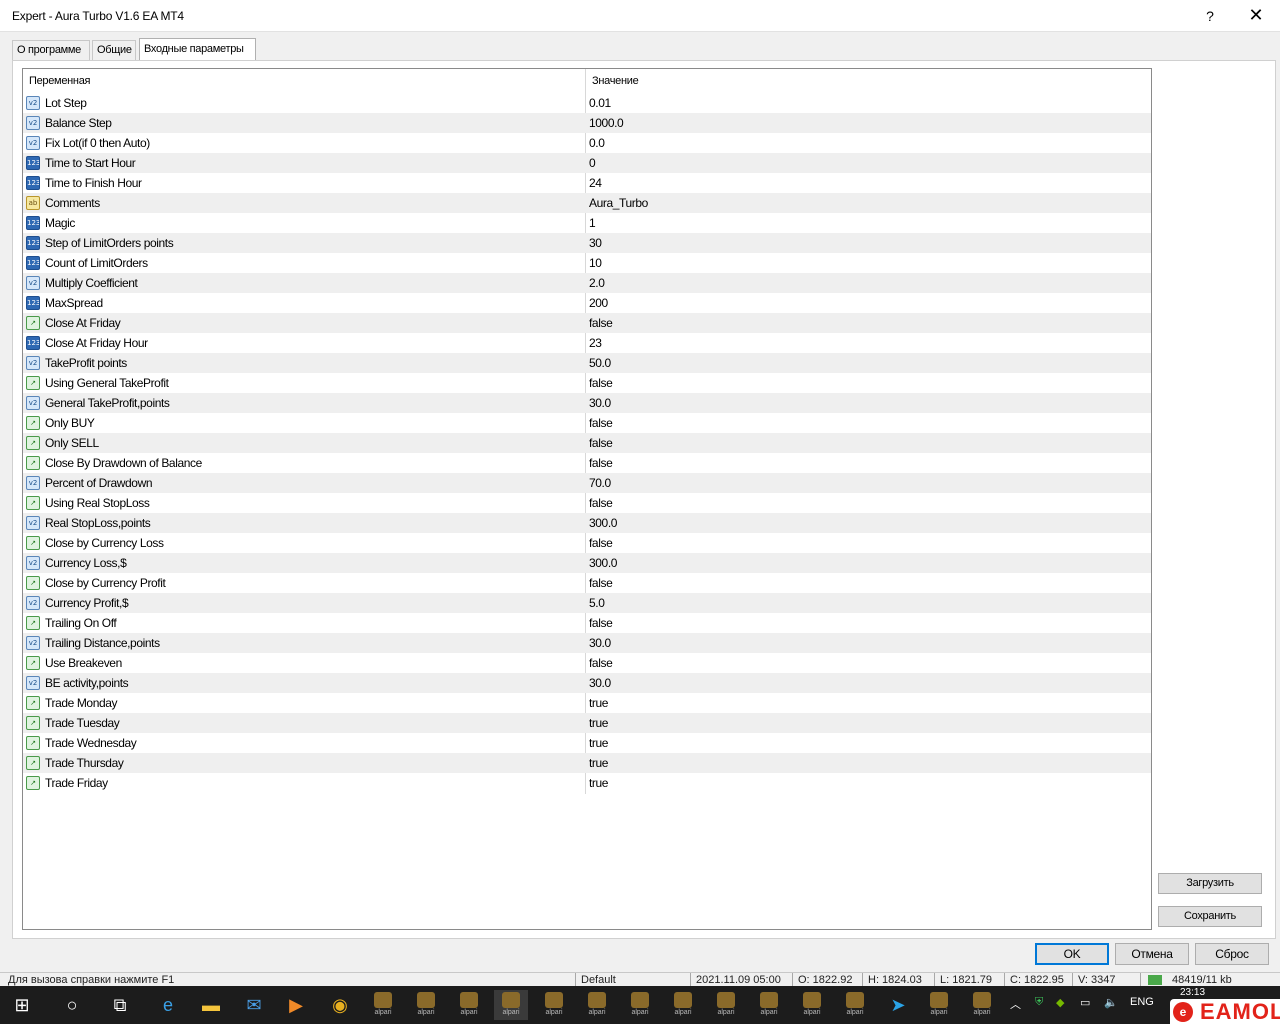 This screenshot has height=1024, width=1280. What do you see at coordinates (598, 303) in the screenshot?
I see `param-value: 200` at bounding box center [598, 303].